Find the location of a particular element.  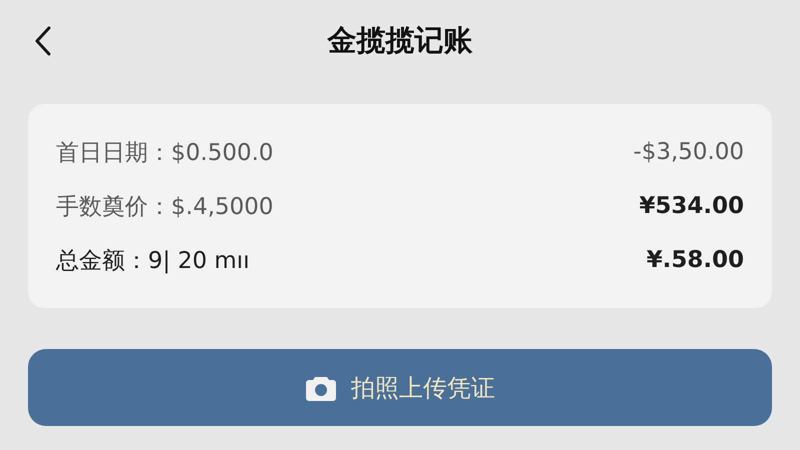

row-amount: ¥534.00 is located at coordinates (691, 206).